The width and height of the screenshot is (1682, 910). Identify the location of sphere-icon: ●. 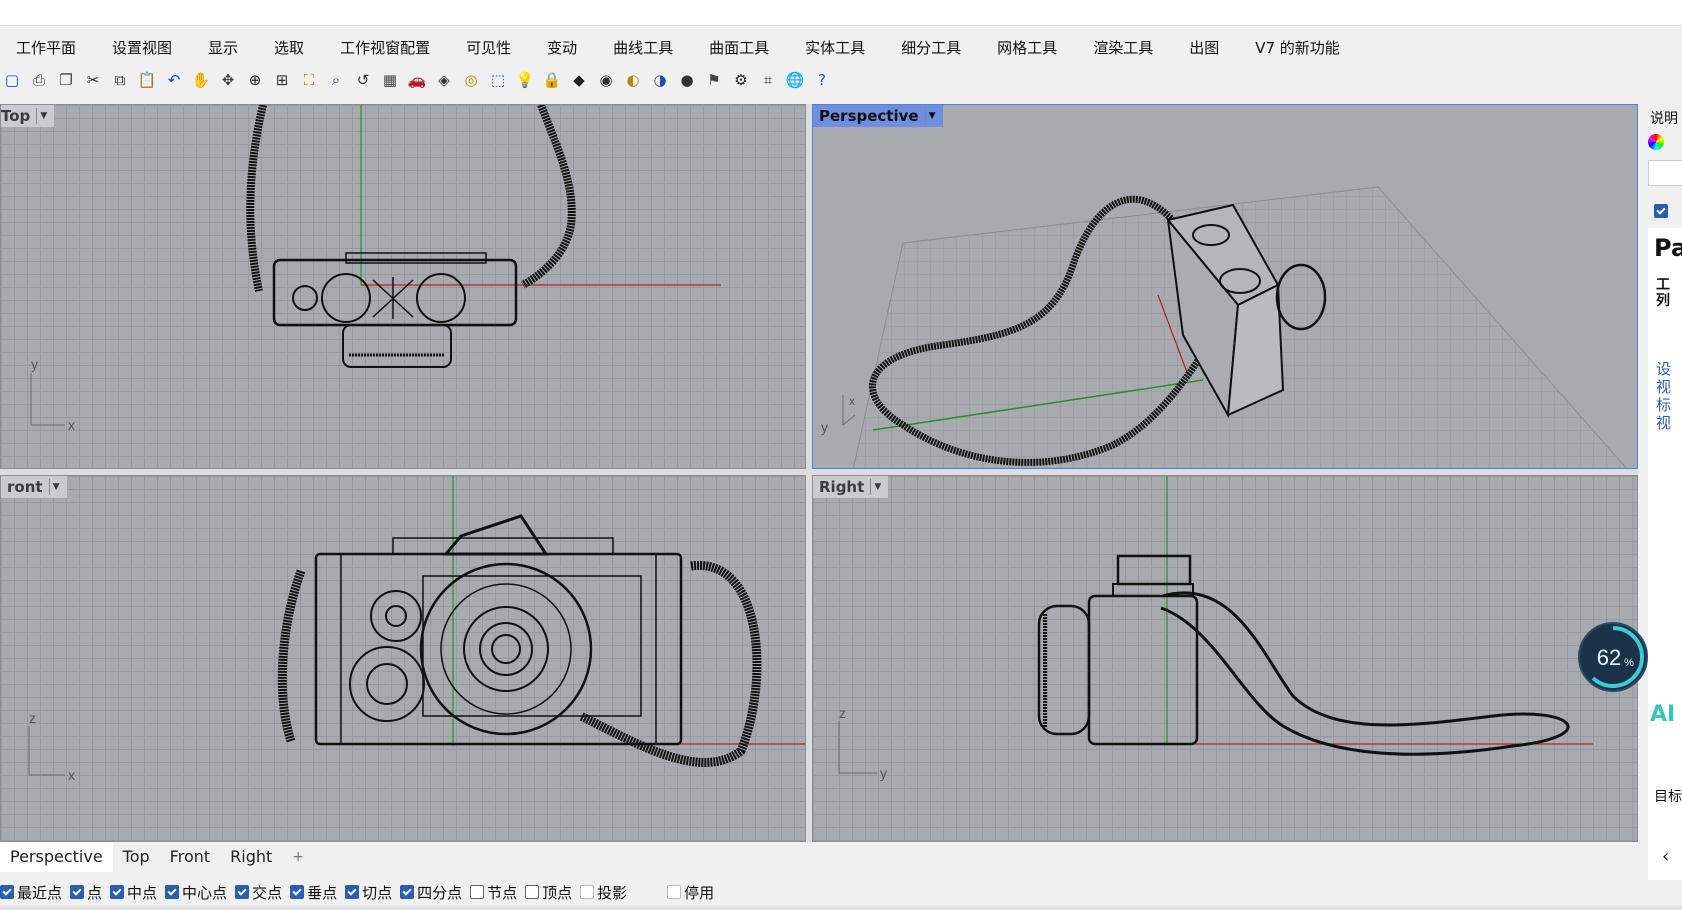
(687, 80).